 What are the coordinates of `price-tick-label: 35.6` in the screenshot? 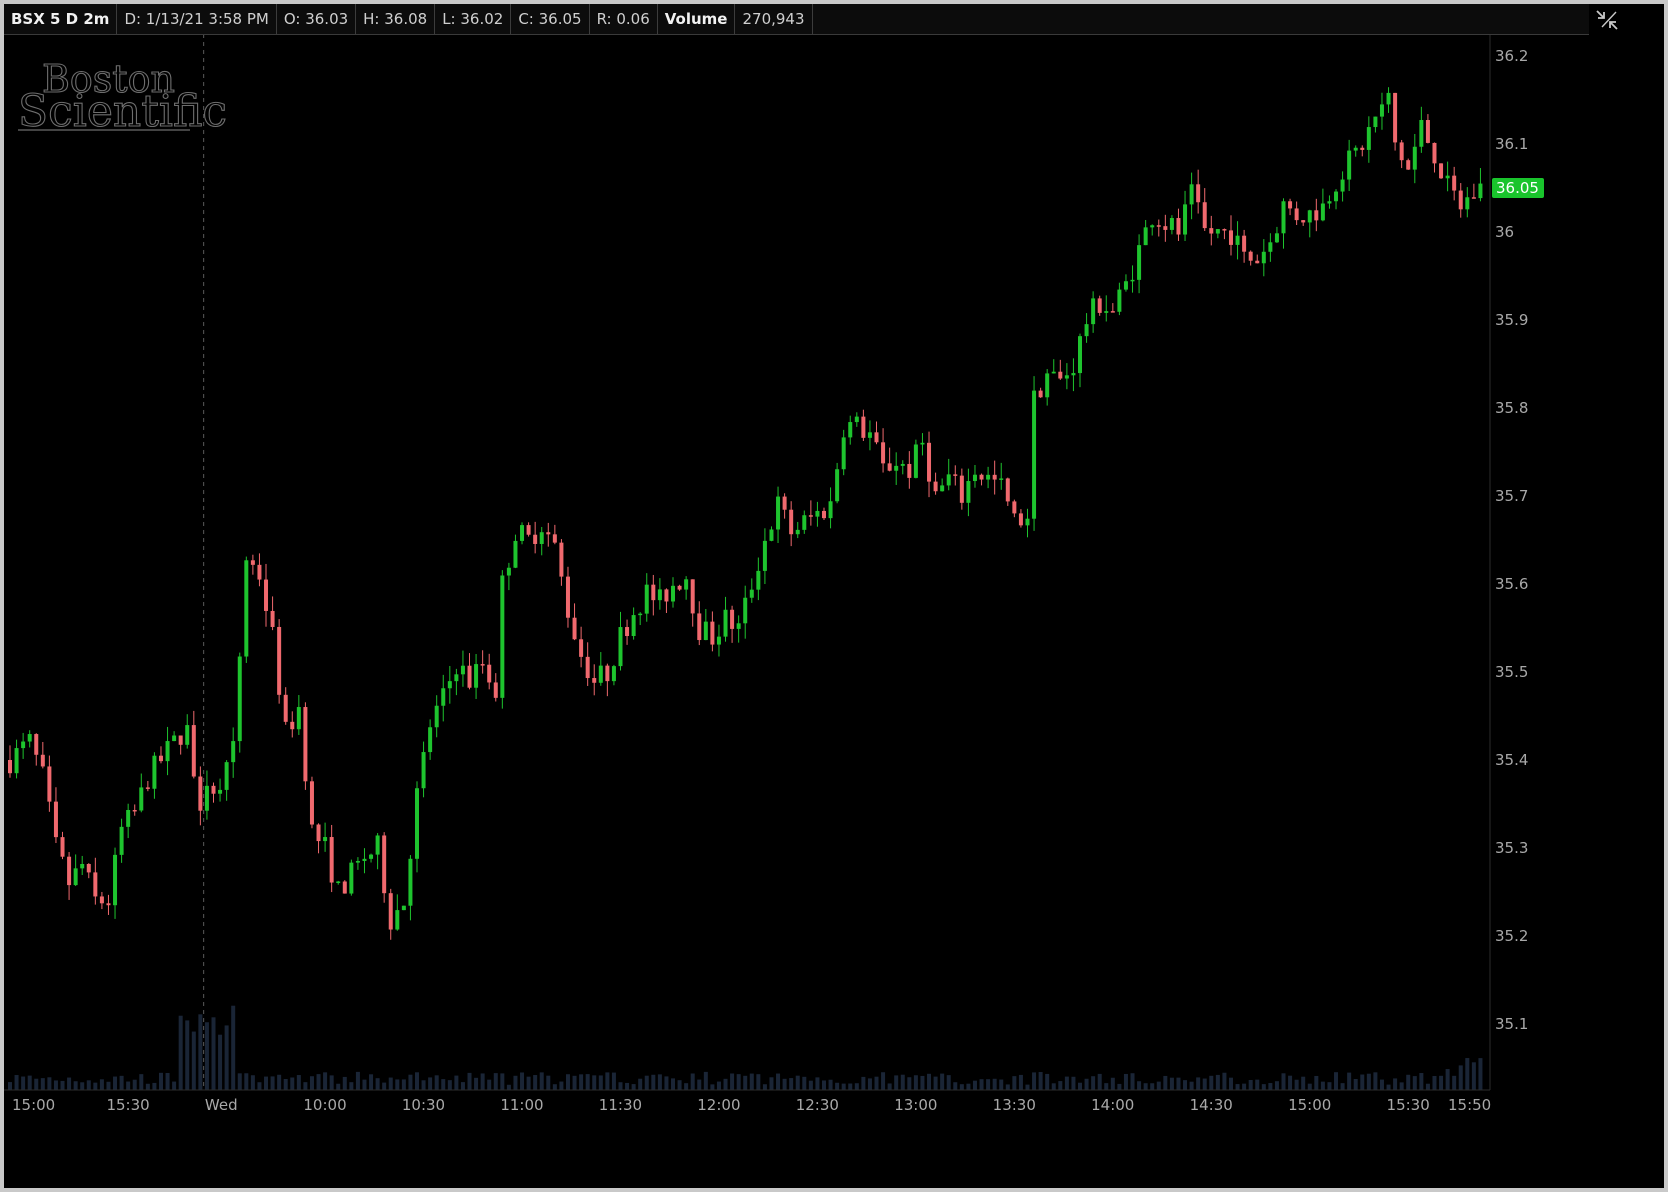 It's located at (1511, 584).